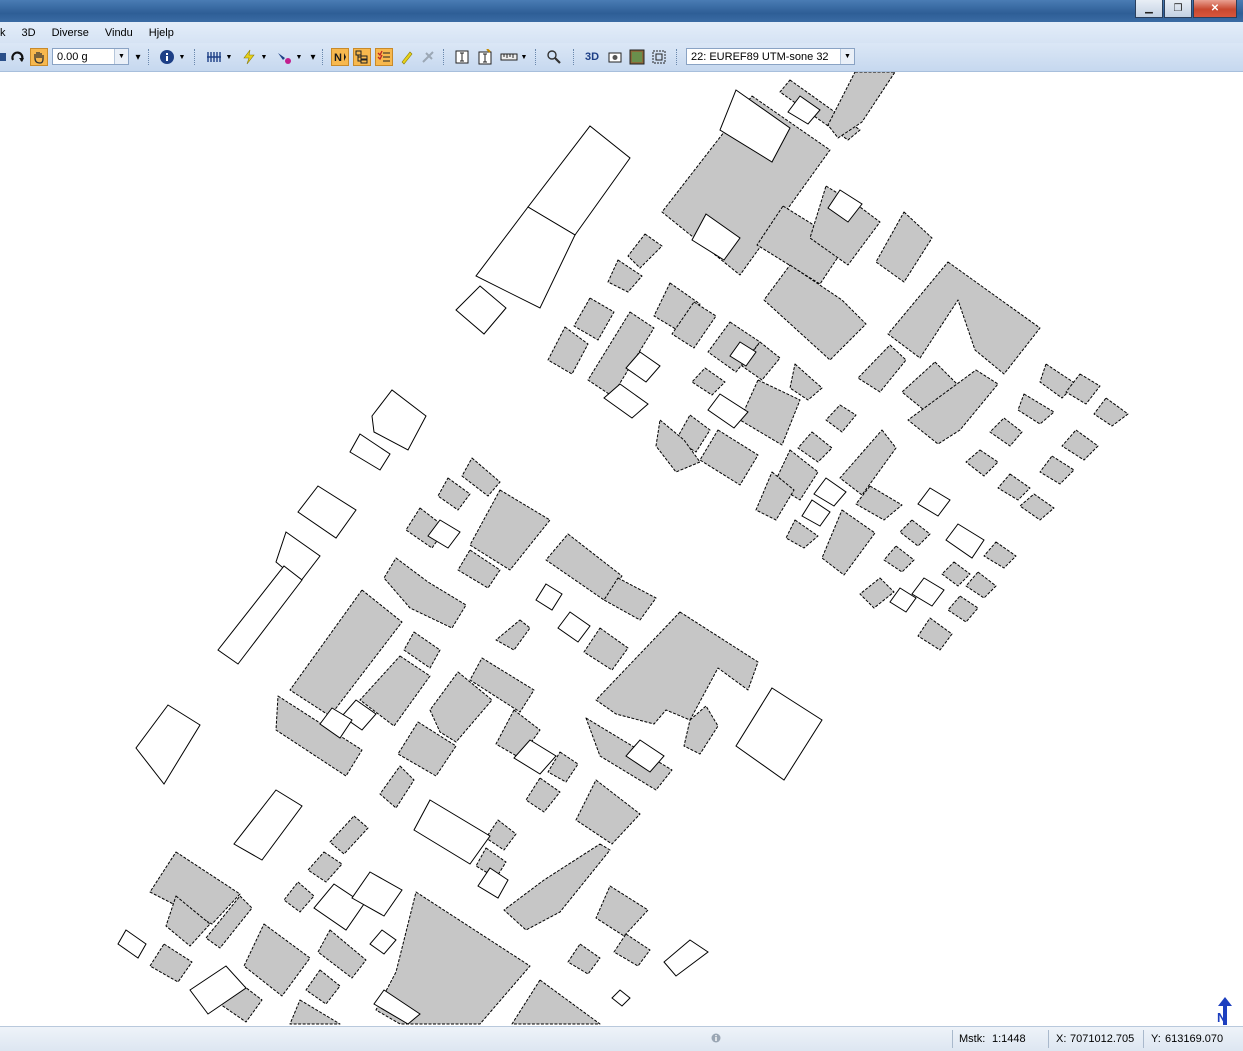  What do you see at coordinates (384, 57) in the screenshot?
I see `list-icon` at bounding box center [384, 57].